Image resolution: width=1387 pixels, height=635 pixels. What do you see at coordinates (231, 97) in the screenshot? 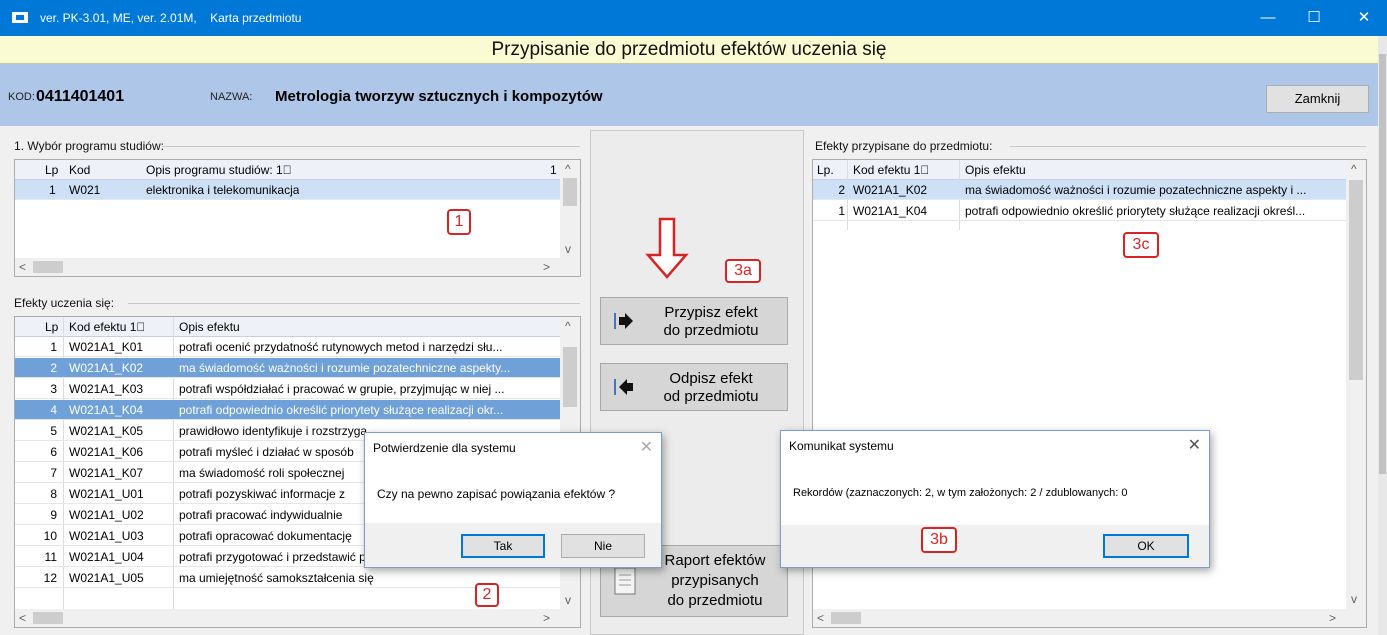
I see `nazwa-label: NAZWA:` at bounding box center [231, 97].